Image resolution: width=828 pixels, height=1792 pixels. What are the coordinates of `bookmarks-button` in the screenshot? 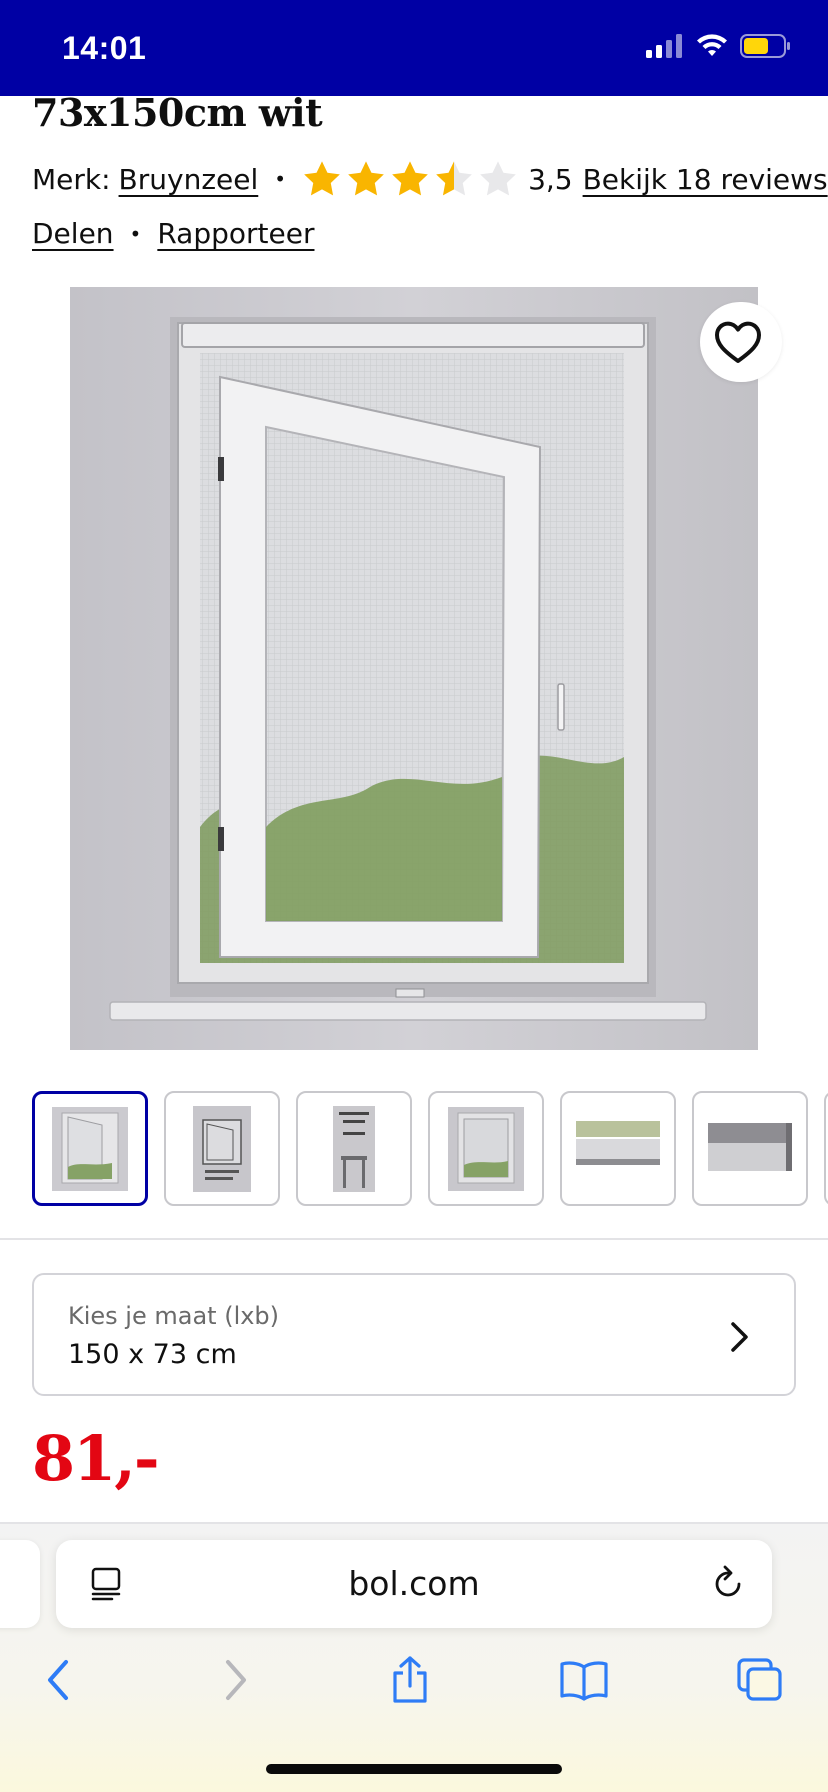 It's located at (584, 1680).